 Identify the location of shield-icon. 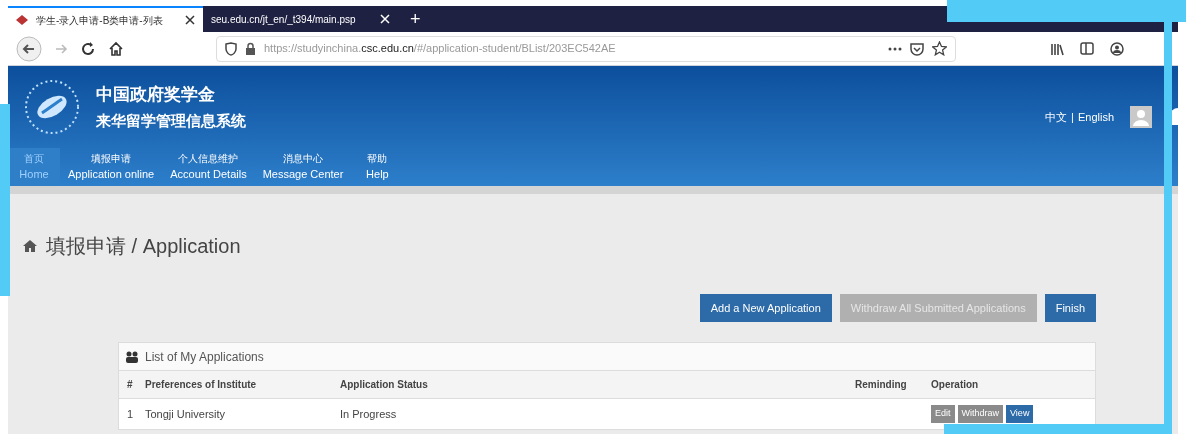
(231, 48).